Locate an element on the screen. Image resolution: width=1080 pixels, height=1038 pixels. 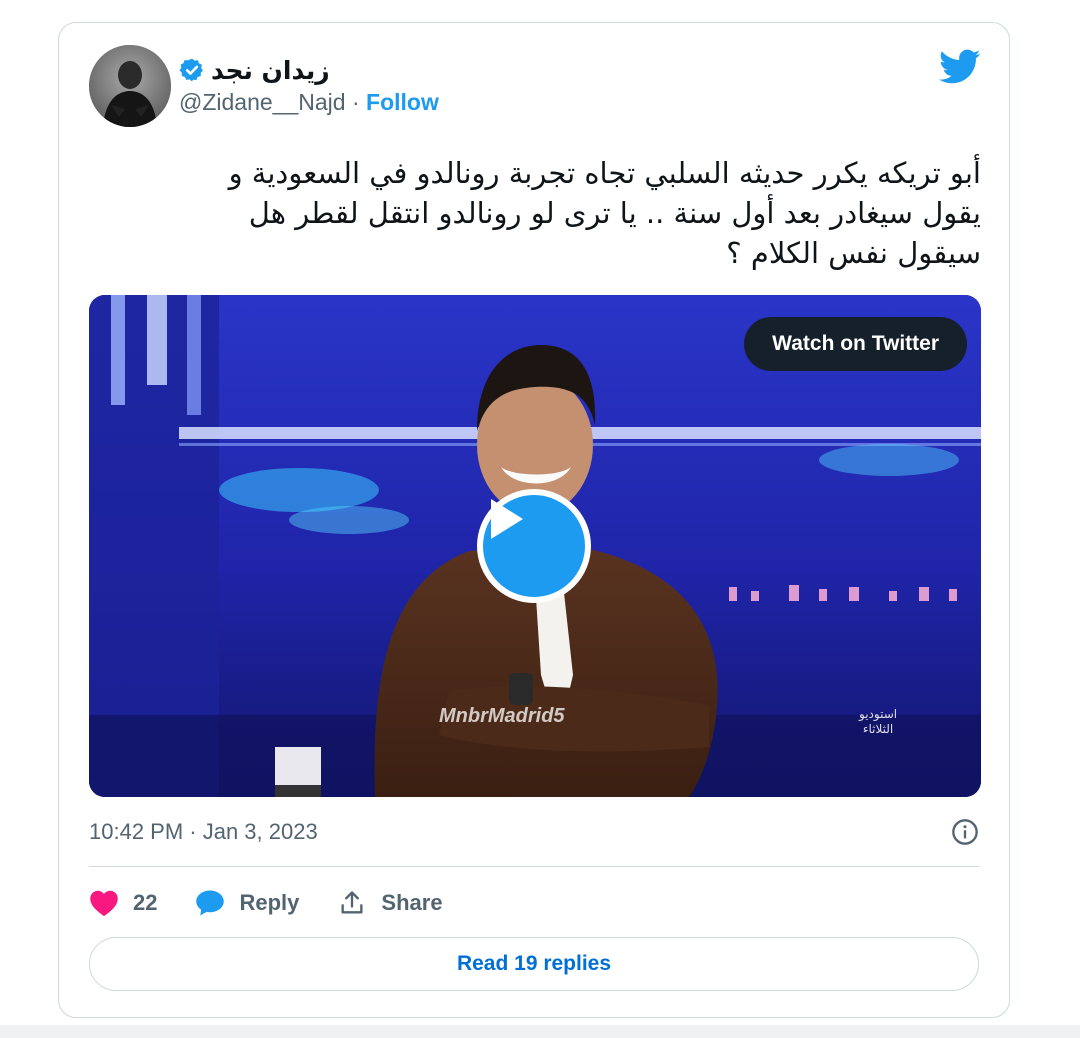
reply-button: Reply is located at coordinates (247, 903).